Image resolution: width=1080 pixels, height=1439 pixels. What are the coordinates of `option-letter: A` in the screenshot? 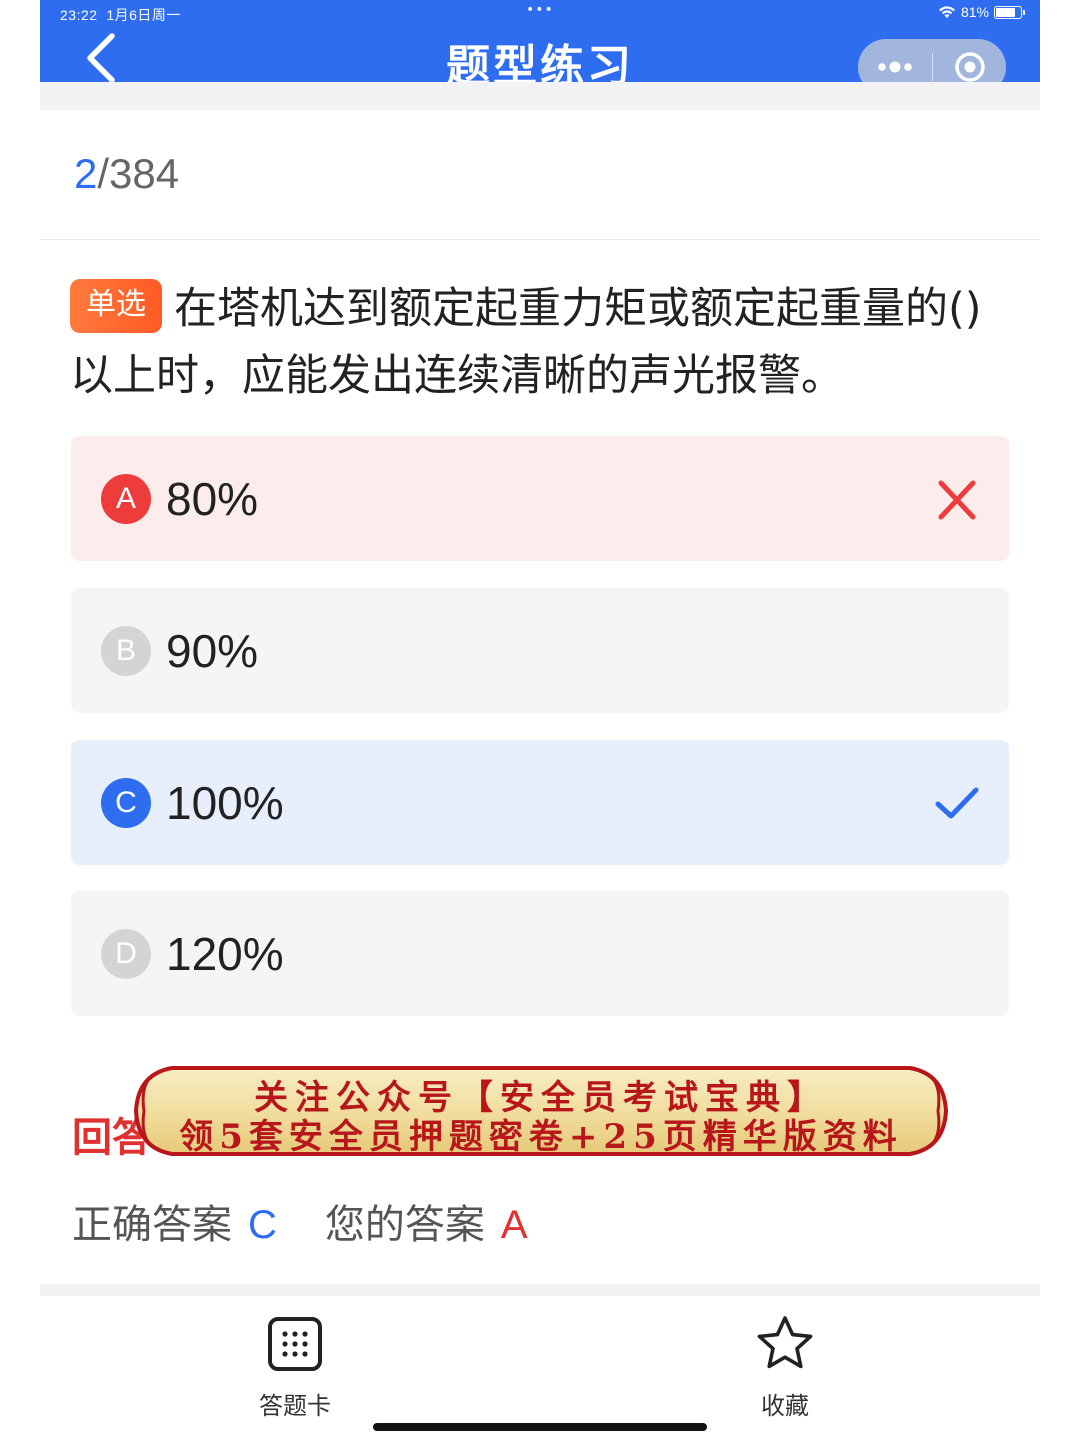 It's located at (126, 499).